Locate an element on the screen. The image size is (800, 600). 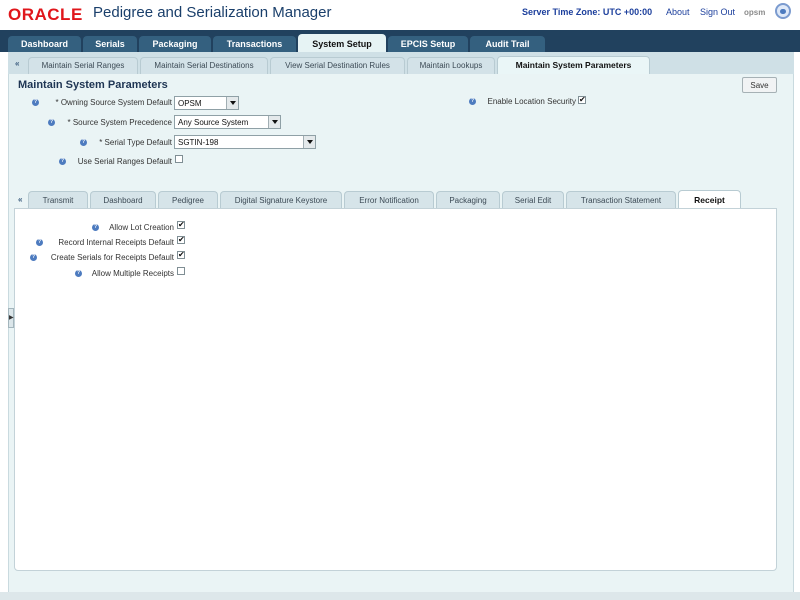
tab-pedigree: Pedigree is located at coordinates (188, 199).